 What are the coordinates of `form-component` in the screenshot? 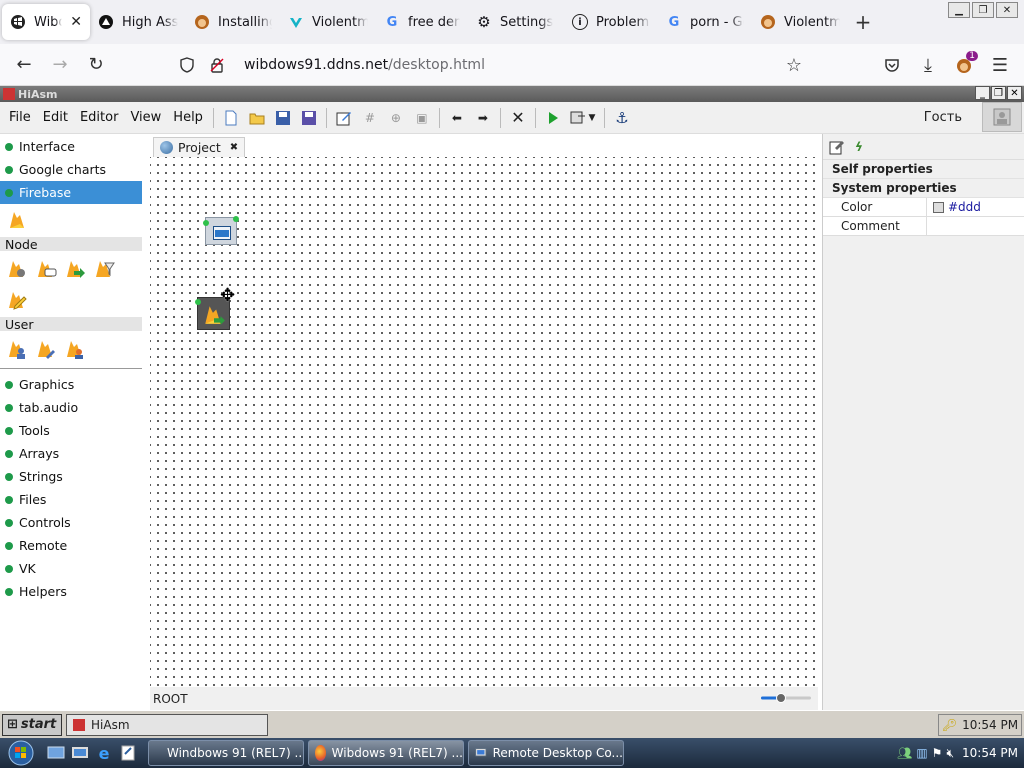 It's located at (221, 230).